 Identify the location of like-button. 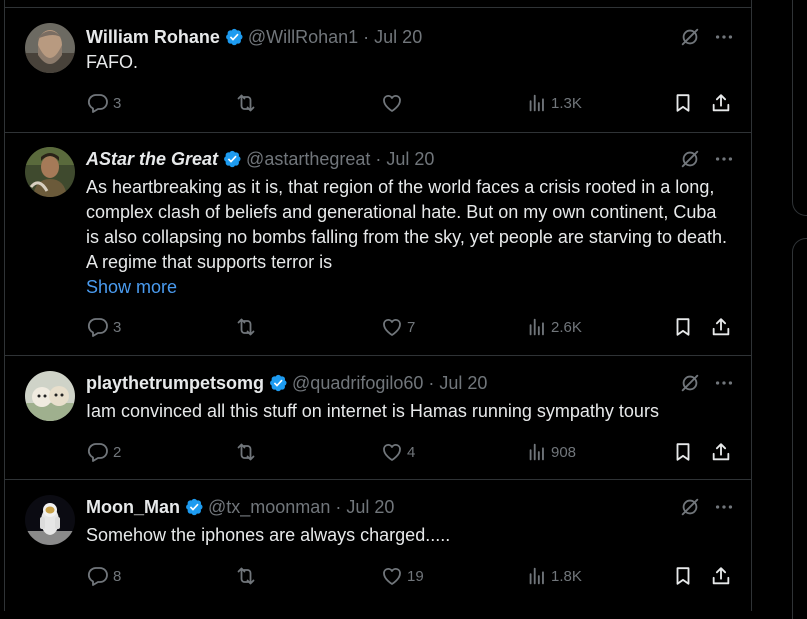
(393, 103).